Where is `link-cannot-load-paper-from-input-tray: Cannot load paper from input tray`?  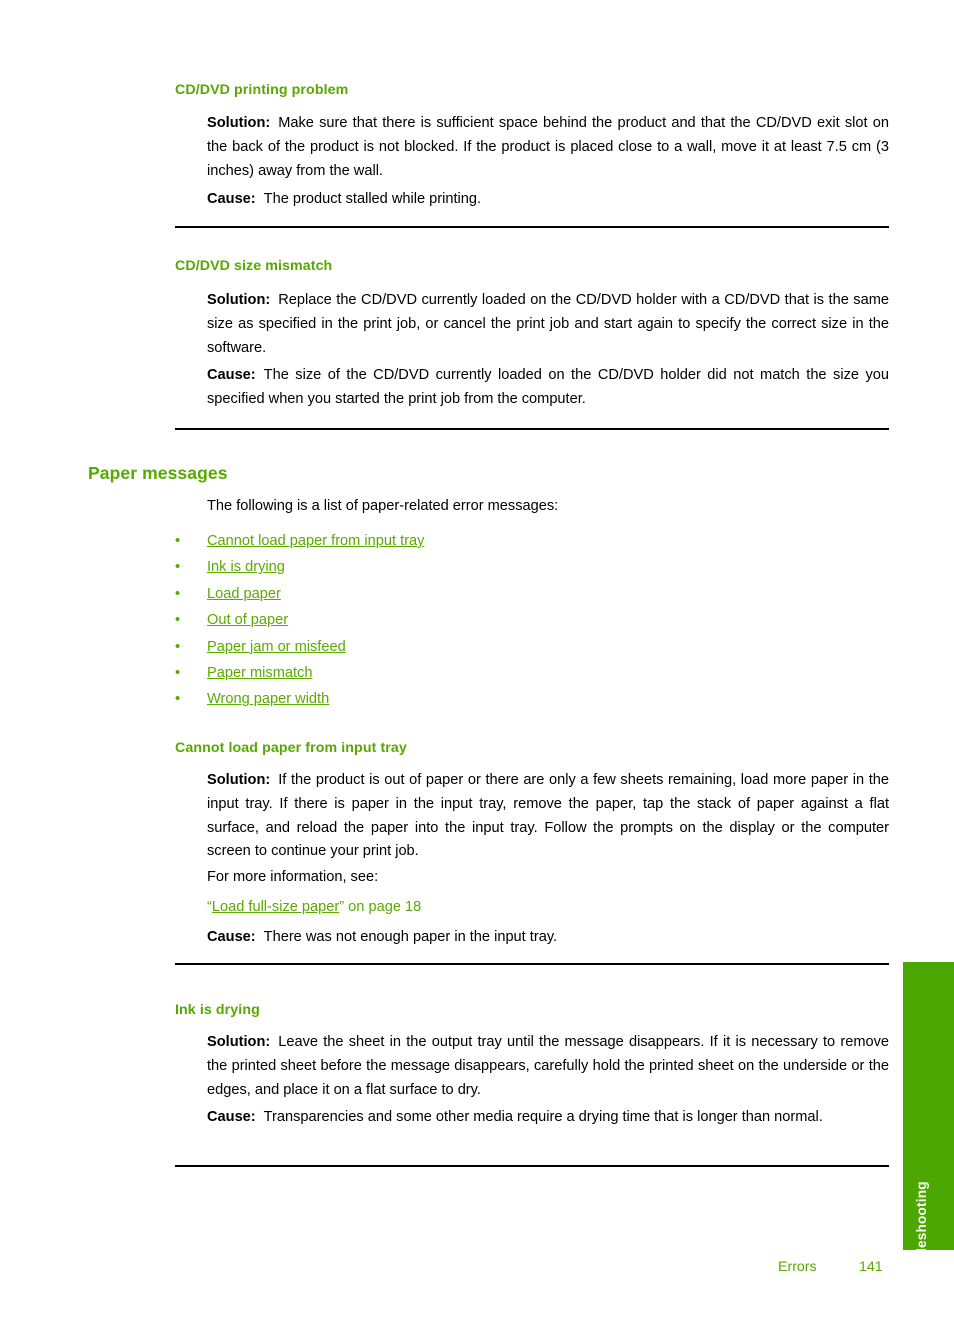
link-cannot-load-paper-from-input-tray: Cannot load paper from input tray is located at coordinates (315, 541).